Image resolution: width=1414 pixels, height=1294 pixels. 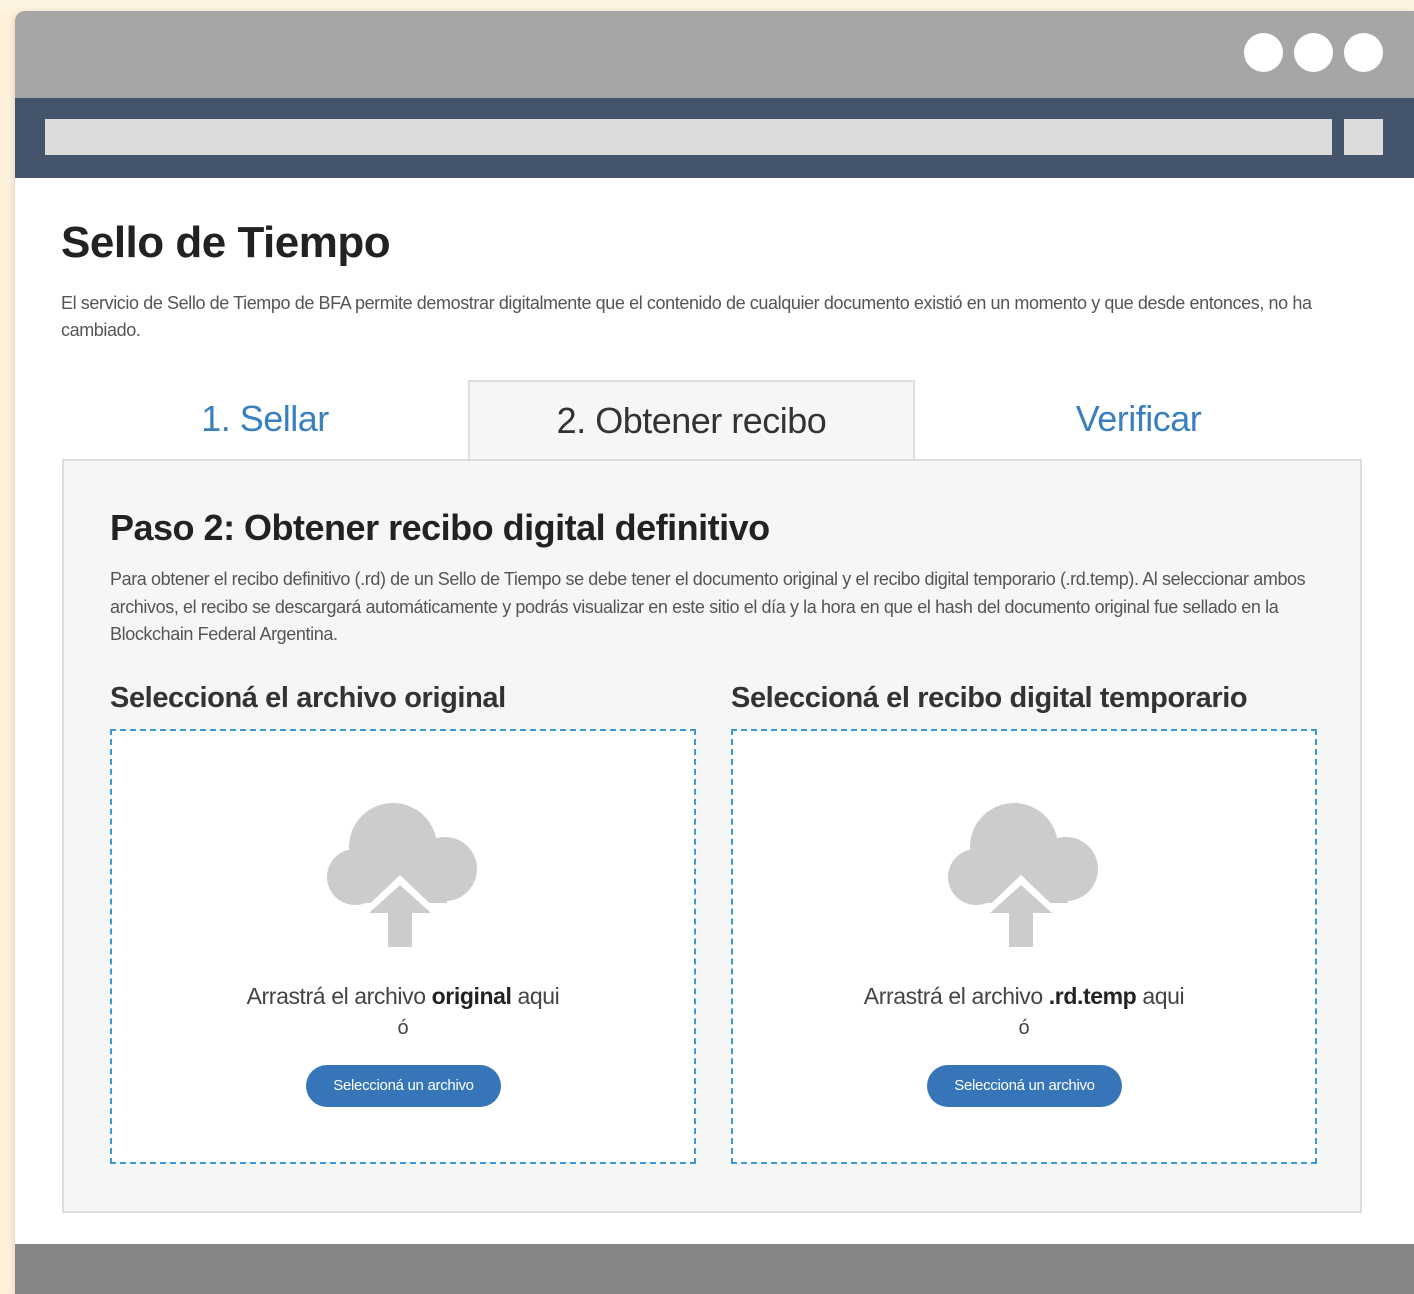 What do you see at coordinates (1138, 419) in the screenshot?
I see `tab-verificar: Verificar` at bounding box center [1138, 419].